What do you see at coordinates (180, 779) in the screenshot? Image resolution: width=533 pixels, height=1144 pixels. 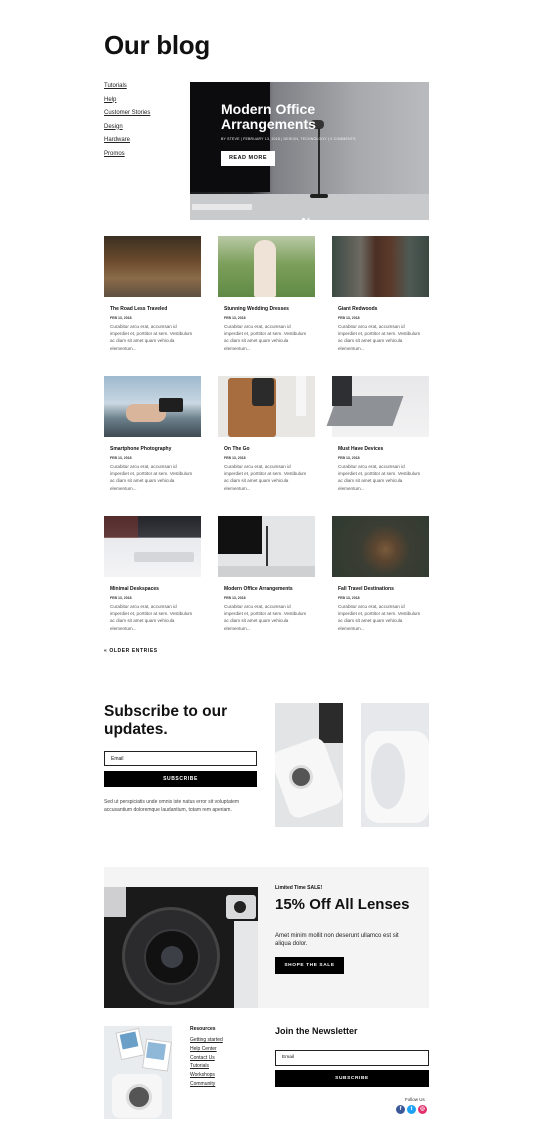 I see `subscribe-button: SUBSCRIBE` at bounding box center [180, 779].